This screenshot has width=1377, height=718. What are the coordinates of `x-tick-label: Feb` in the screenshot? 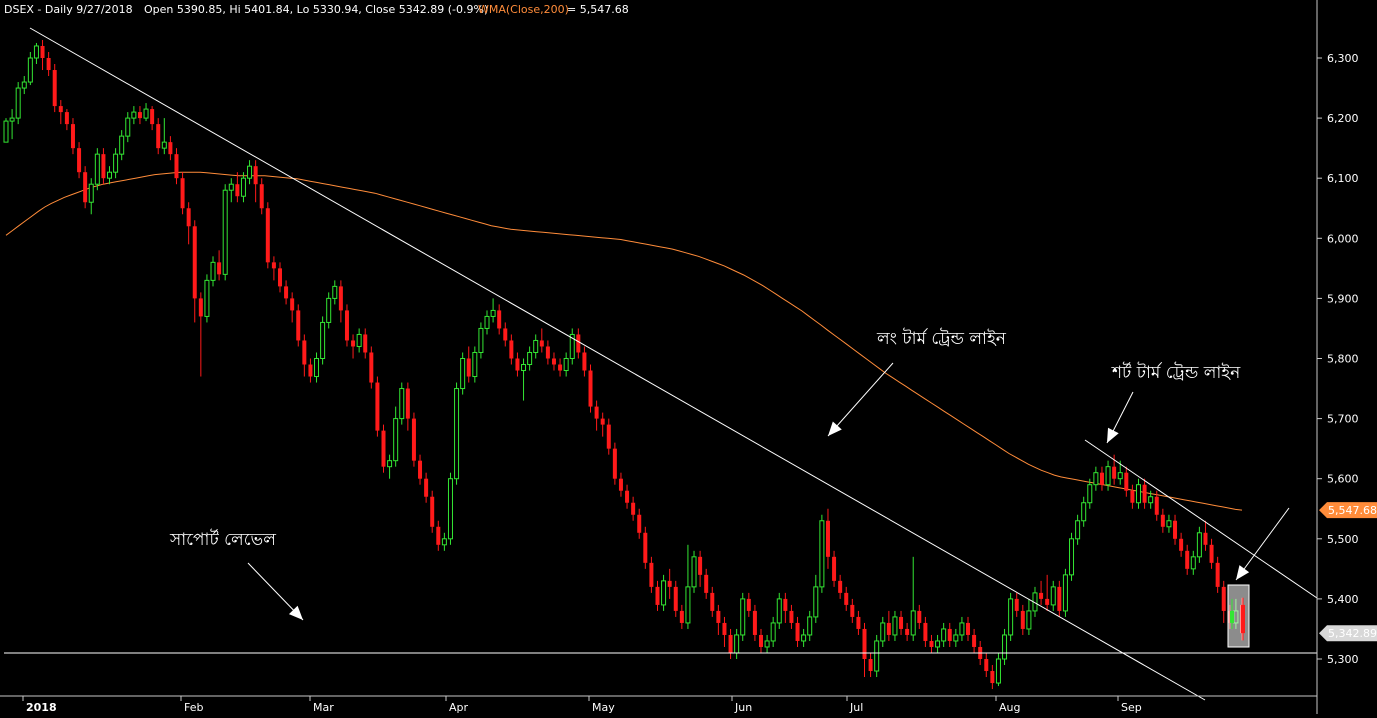 It's located at (193, 707).